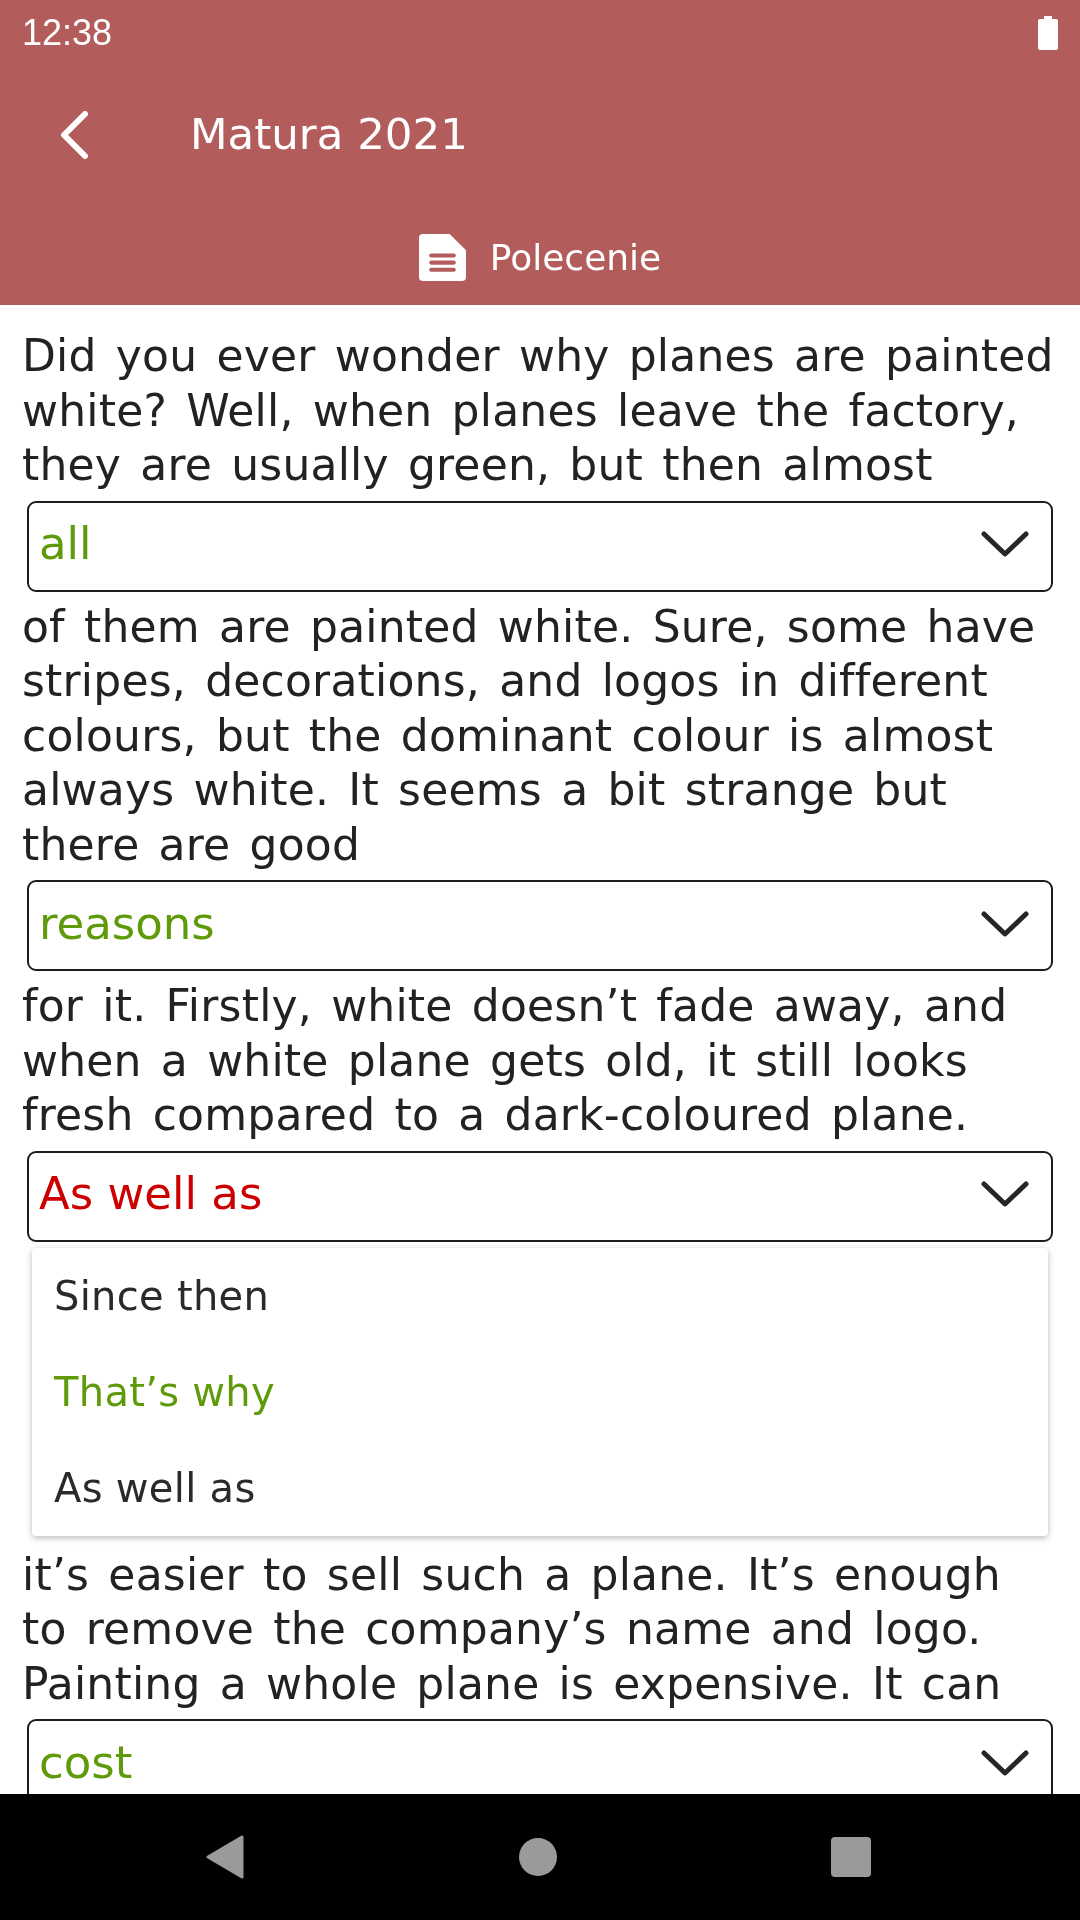 The height and width of the screenshot is (1920, 1080). Describe the element at coordinates (540, 1756) in the screenshot. I see `answer-dropdown: cost` at that location.